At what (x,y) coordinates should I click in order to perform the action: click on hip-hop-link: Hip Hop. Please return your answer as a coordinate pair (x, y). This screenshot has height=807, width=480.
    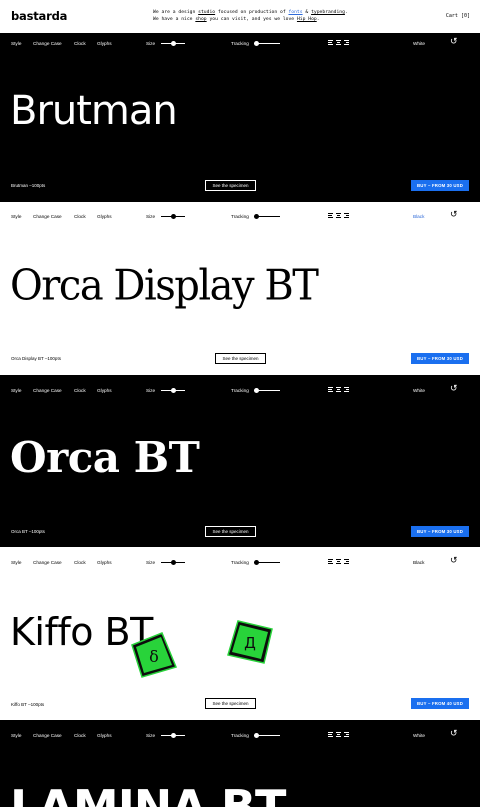
    Looking at the image, I should click on (307, 19).